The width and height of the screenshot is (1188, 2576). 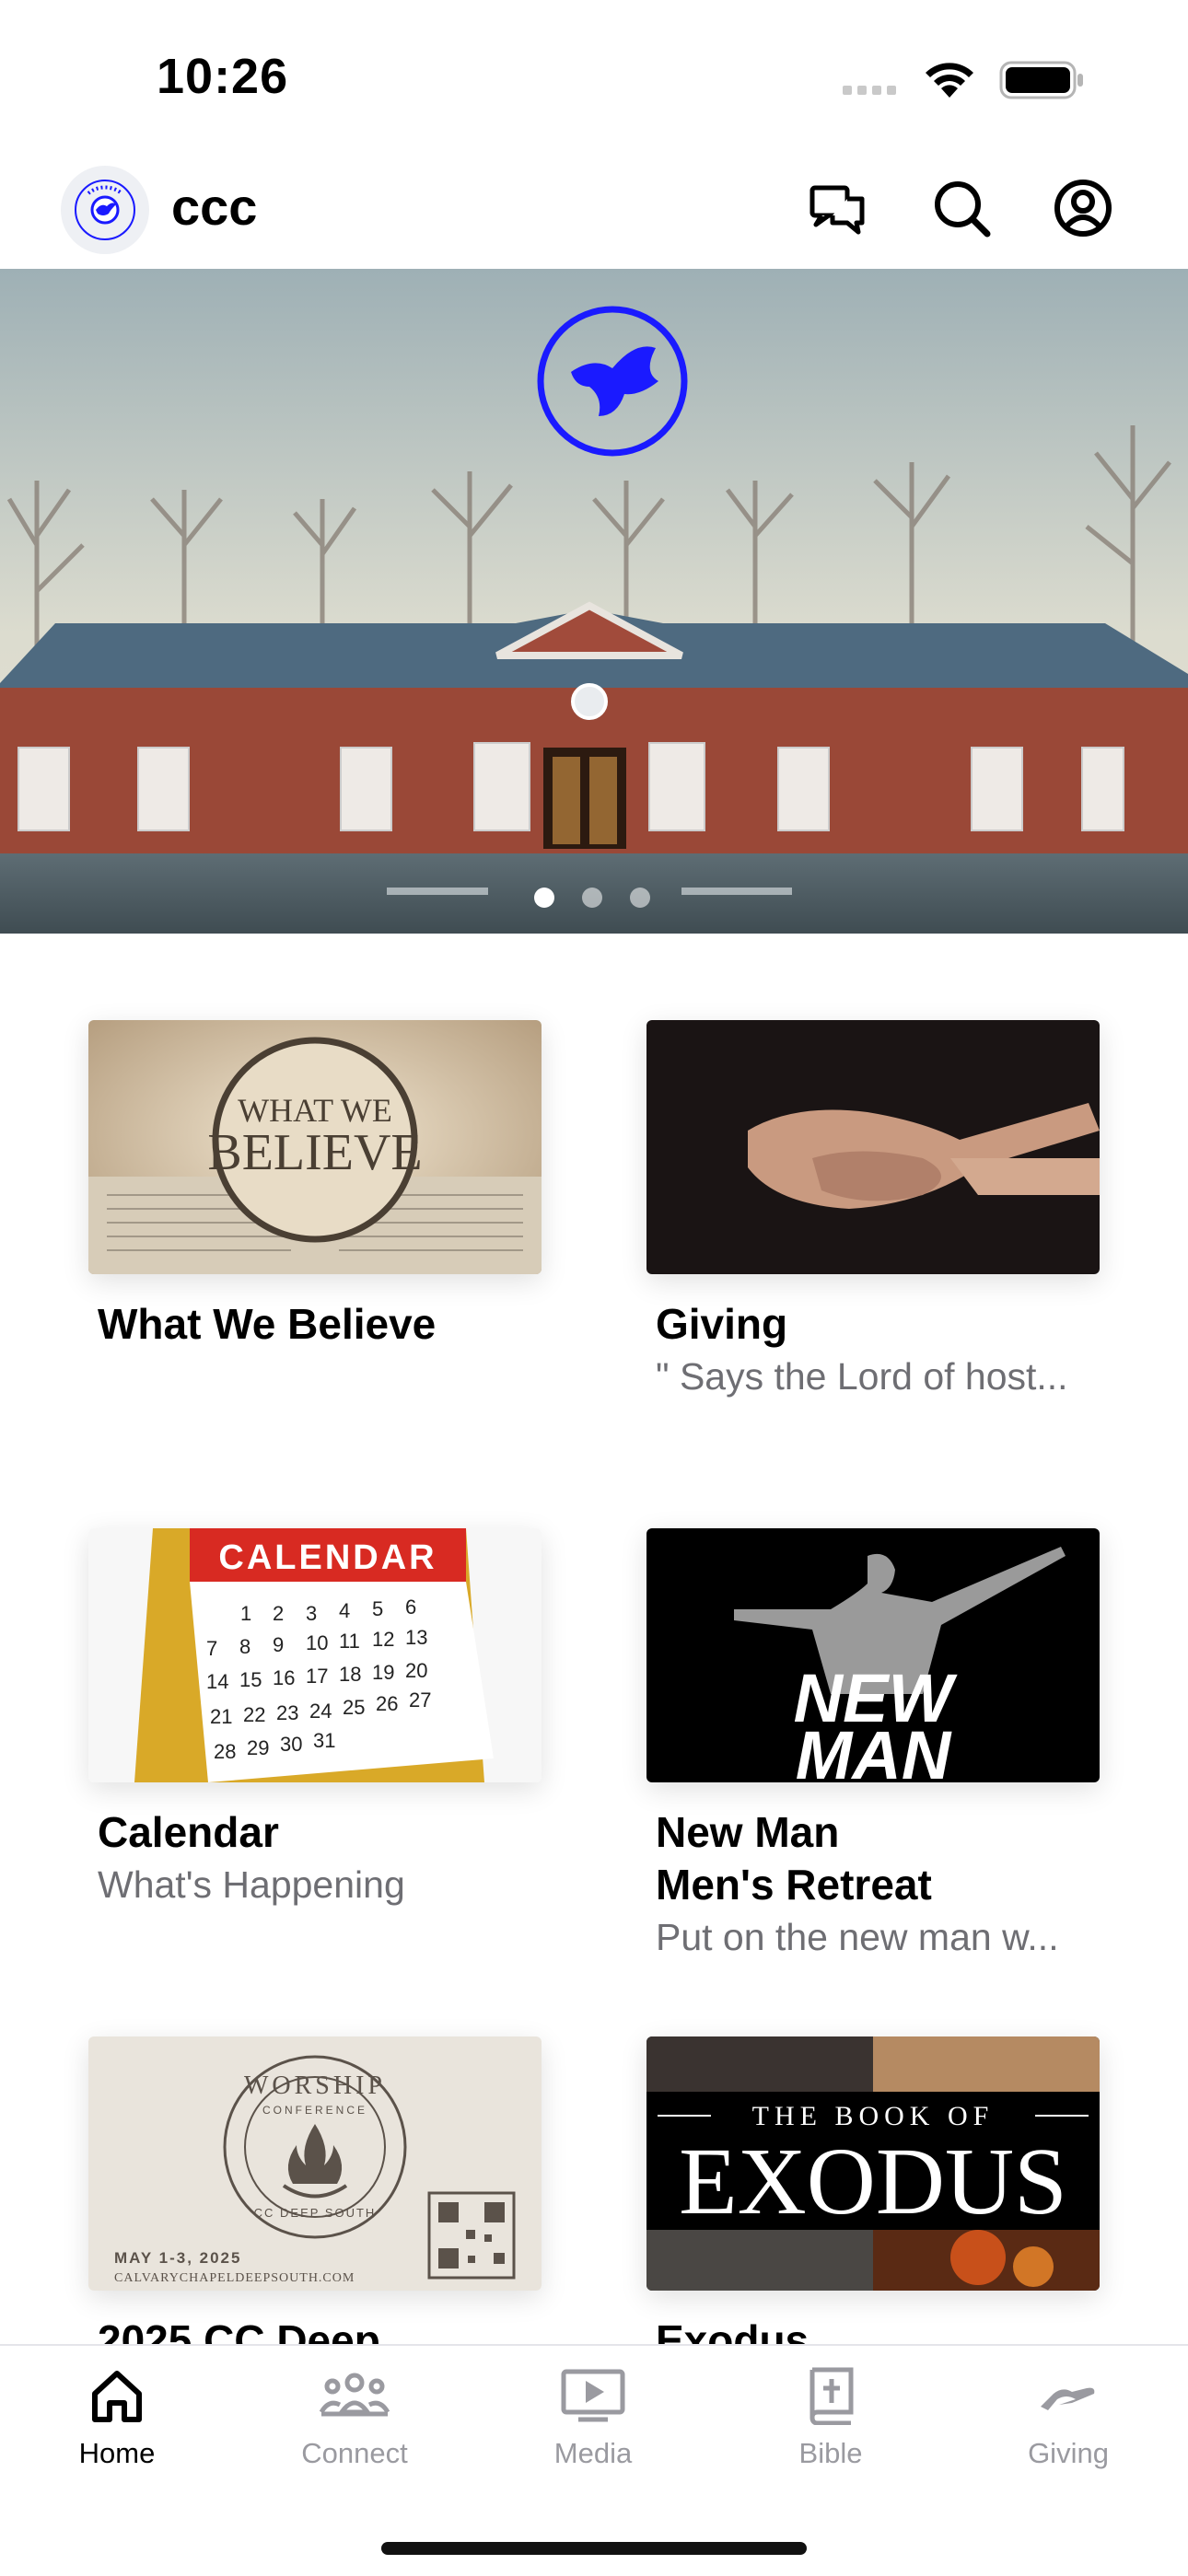 What do you see at coordinates (217, 1681) in the screenshot?
I see `svg-text: 14` at bounding box center [217, 1681].